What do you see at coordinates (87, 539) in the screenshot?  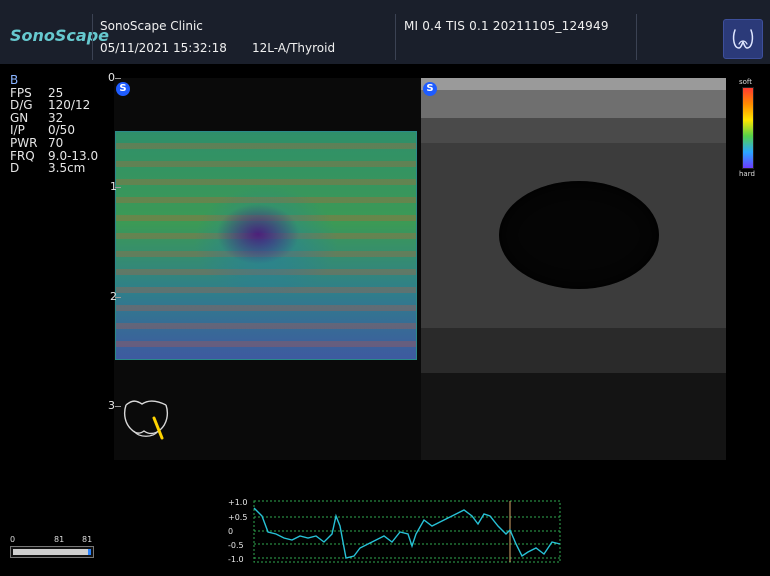 I see `scale-right: 81` at bounding box center [87, 539].